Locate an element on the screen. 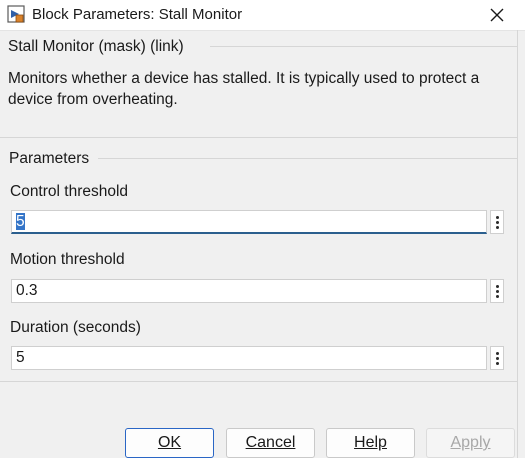  duration-input: 5 is located at coordinates (249, 358).